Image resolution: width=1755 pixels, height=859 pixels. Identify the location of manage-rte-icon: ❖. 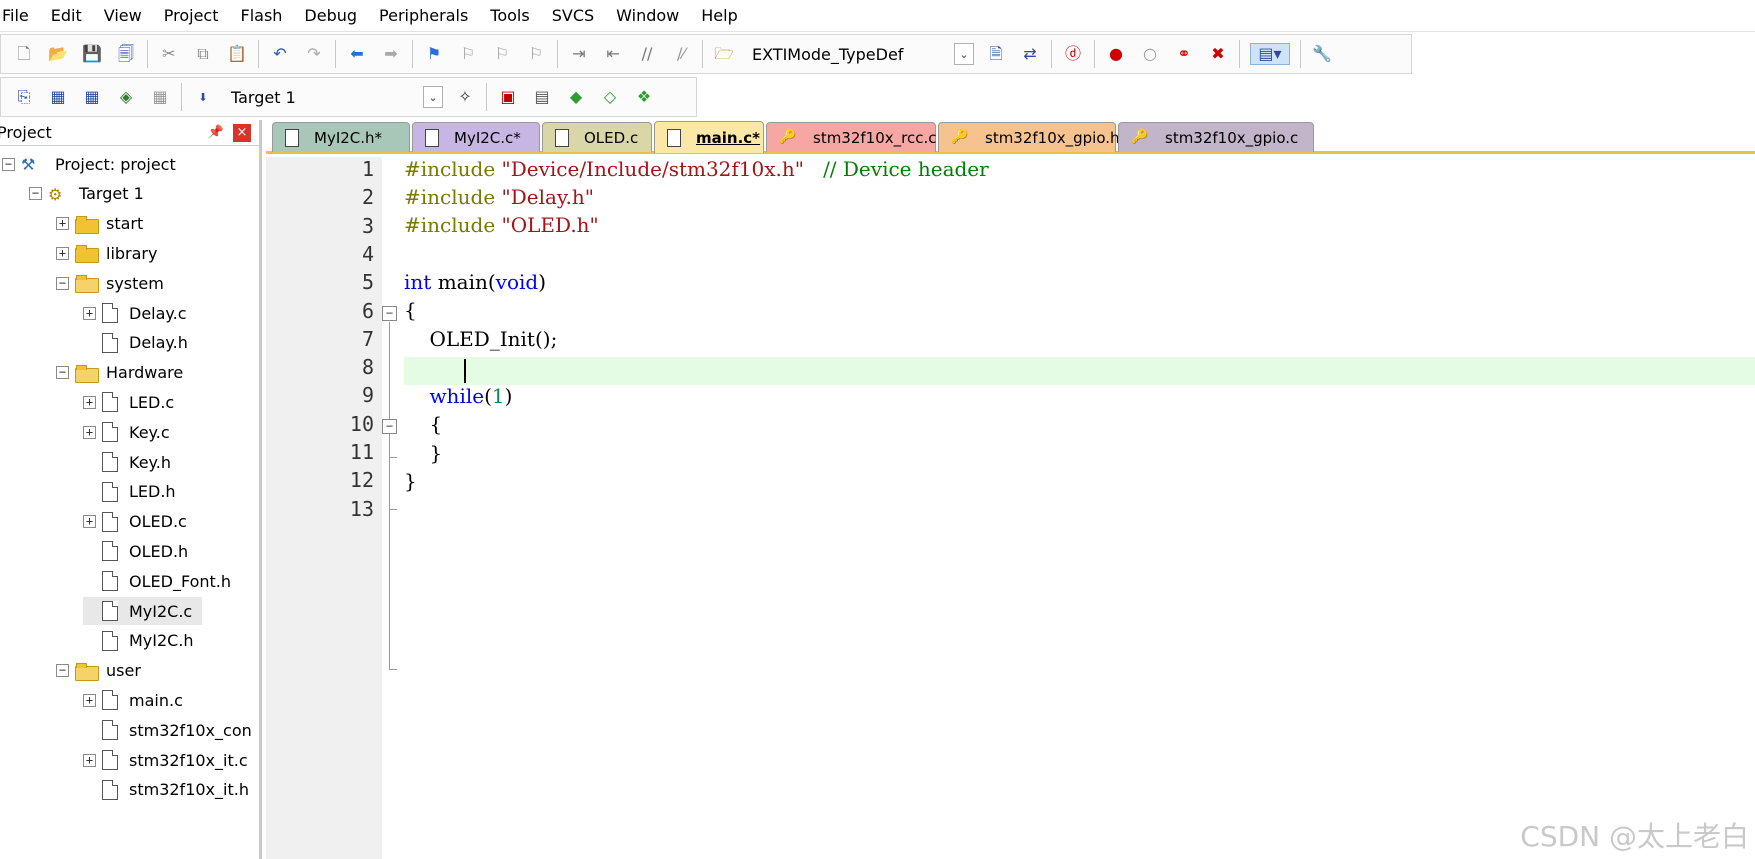
(644, 97).